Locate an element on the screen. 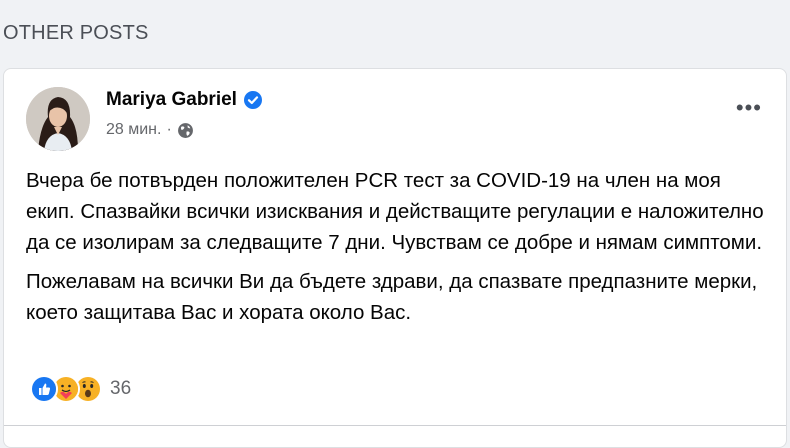 The width and height of the screenshot is (790, 448). reactions-bar: 36 is located at coordinates (80, 389).